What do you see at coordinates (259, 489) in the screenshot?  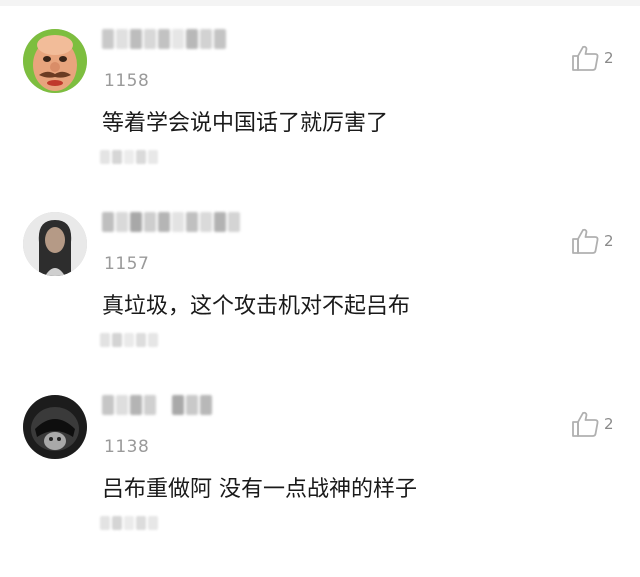 I see `comment-text: 吕布重做阿 没有一点战神的样子` at bounding box center [259, 489].